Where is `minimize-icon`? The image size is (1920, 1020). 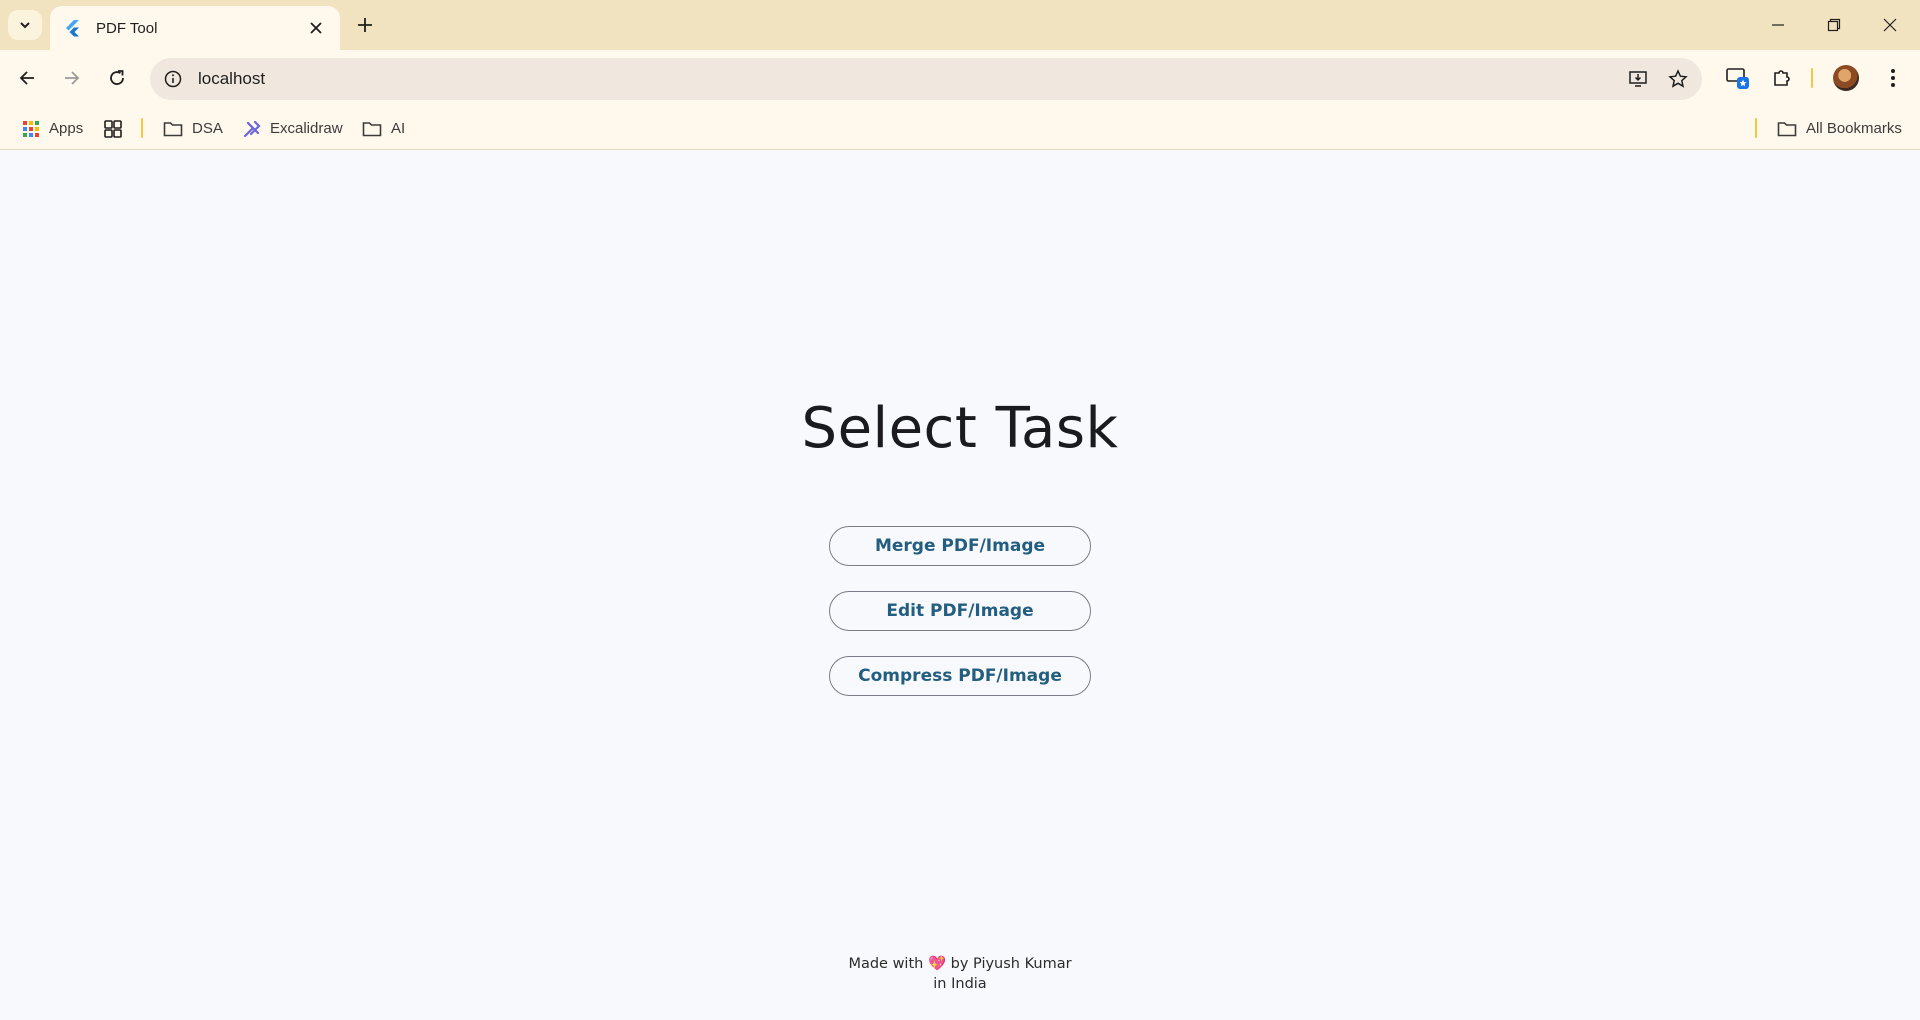 minimize-icon is located at coordinates (1778, 25).